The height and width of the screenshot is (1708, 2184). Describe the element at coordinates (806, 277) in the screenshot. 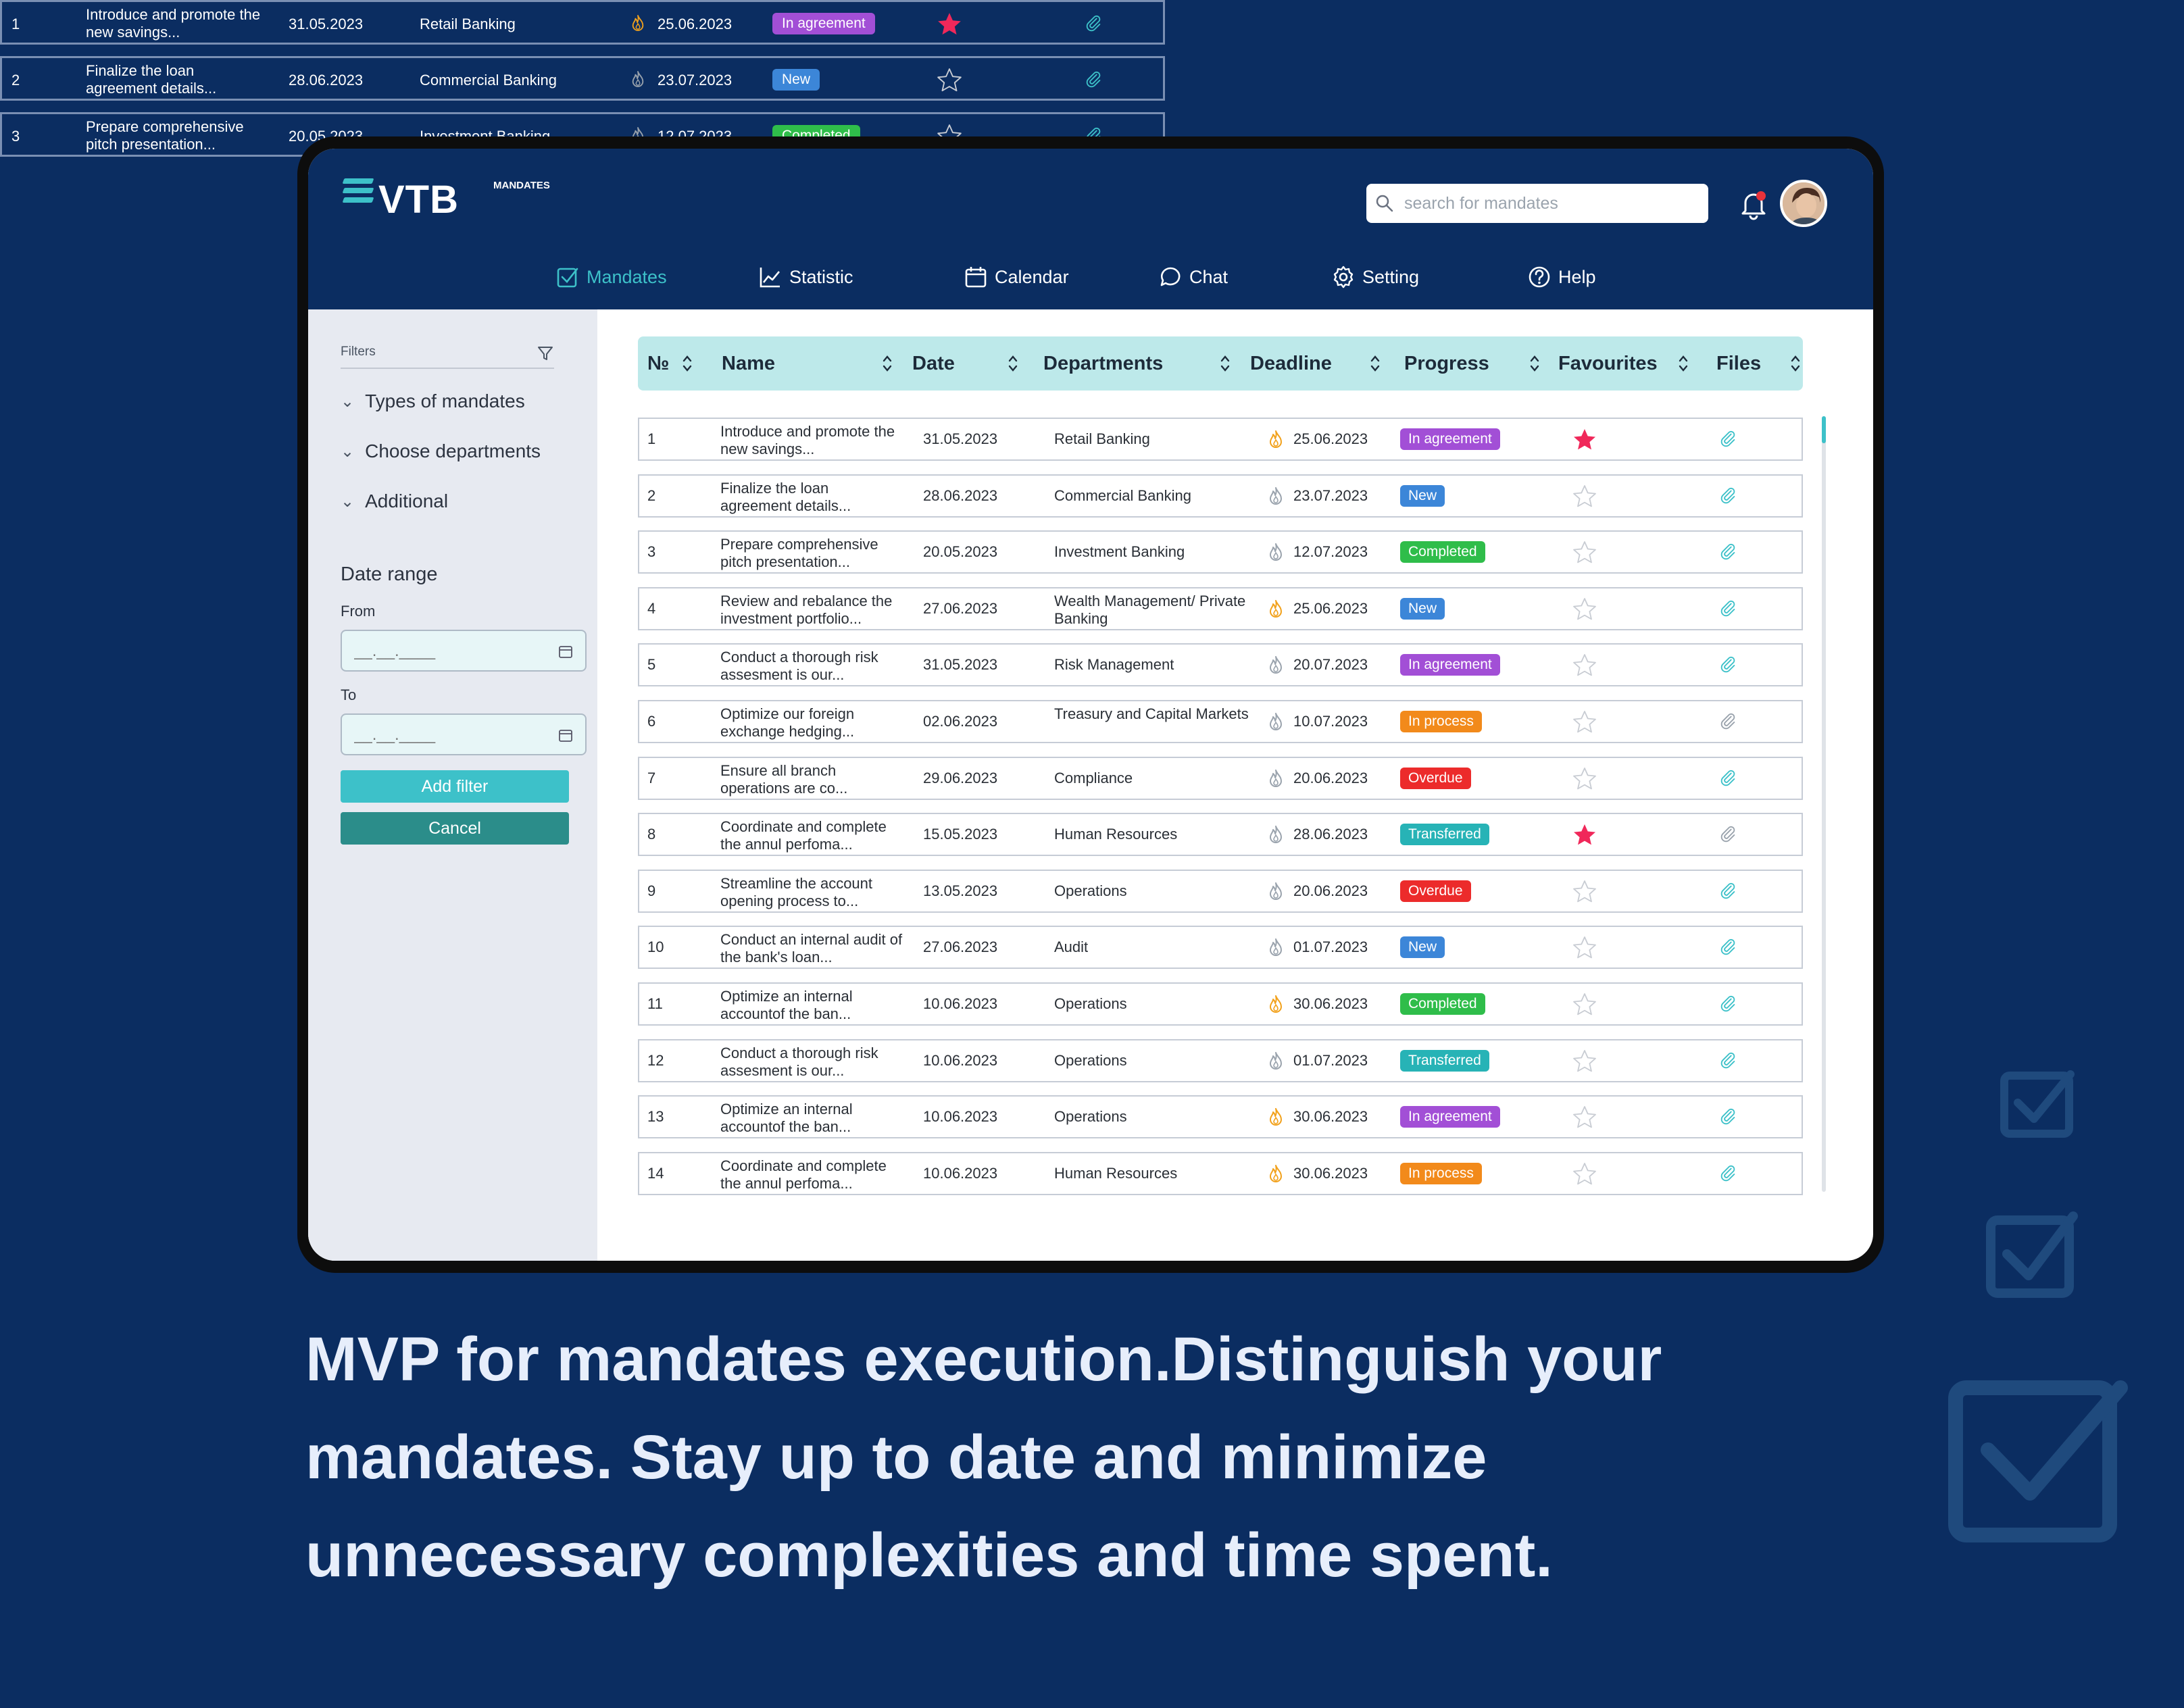

I see `nav-statistic: Statistic` at that location.